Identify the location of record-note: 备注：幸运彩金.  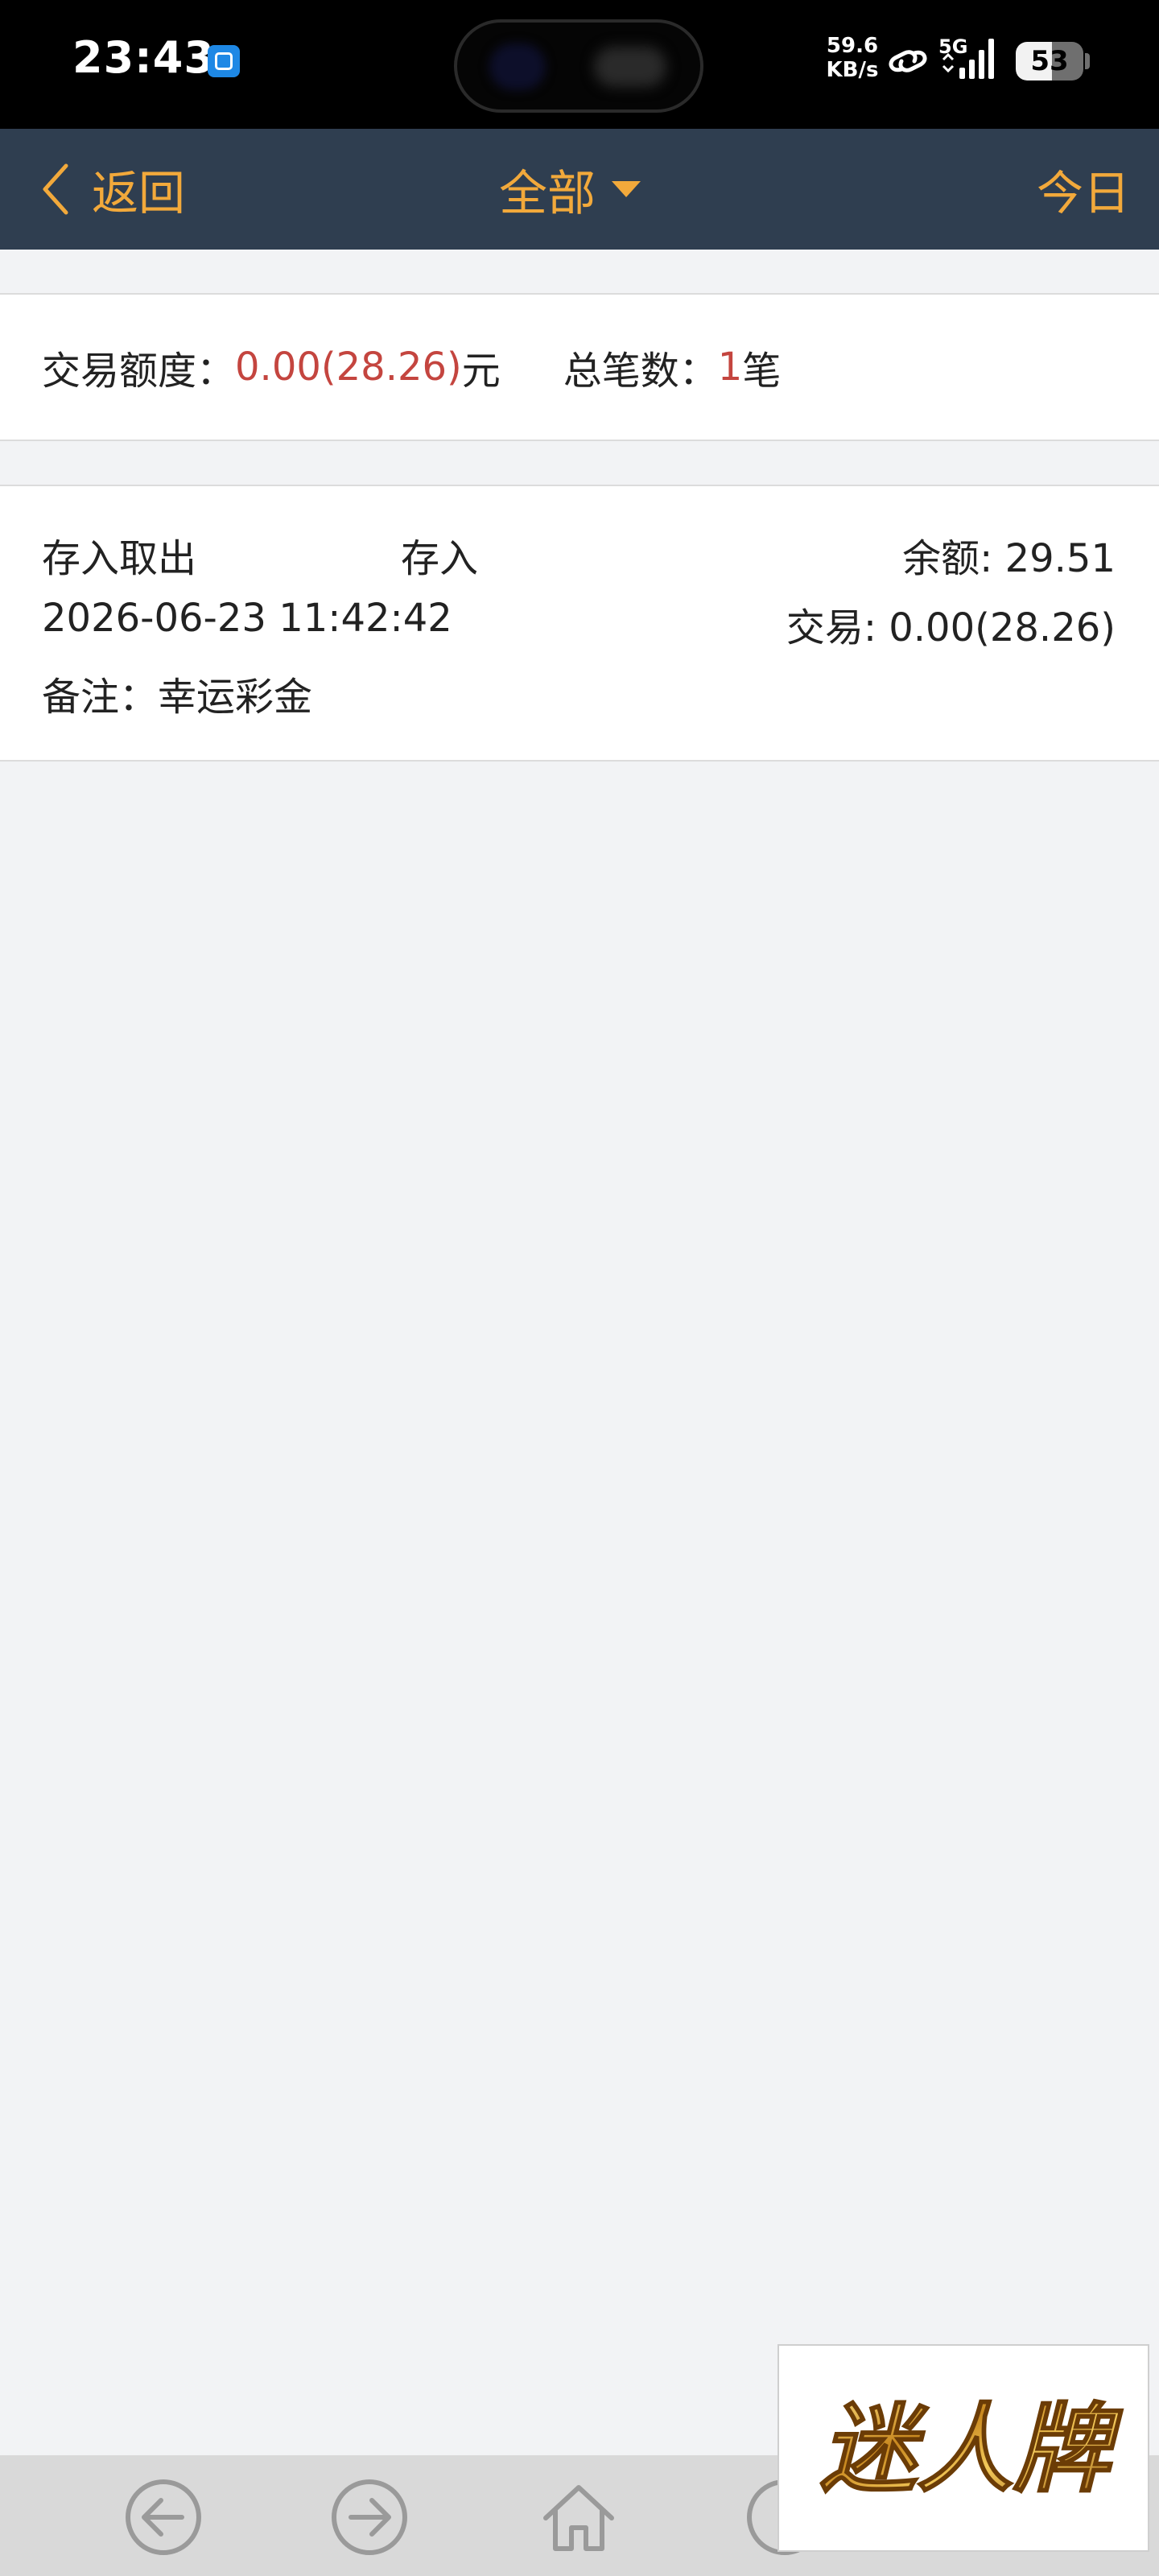
(177, 693).